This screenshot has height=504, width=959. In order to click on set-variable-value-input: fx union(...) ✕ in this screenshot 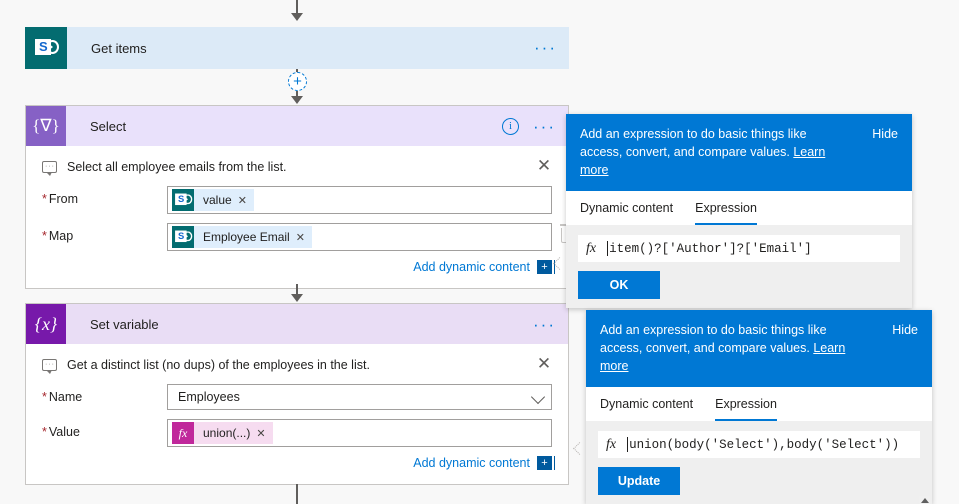, I will do `click(359, 433)`.